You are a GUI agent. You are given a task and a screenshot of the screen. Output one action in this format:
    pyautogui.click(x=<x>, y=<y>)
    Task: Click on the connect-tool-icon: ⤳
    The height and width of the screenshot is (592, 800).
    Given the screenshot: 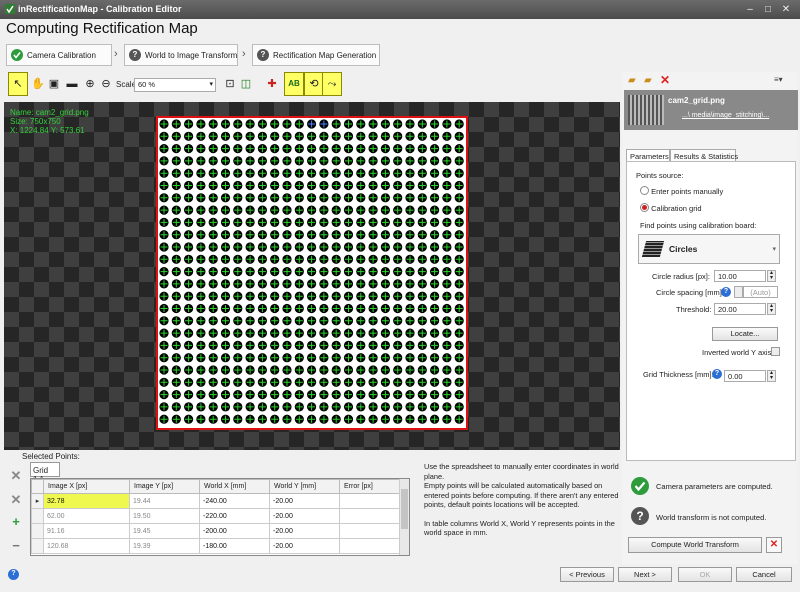 What is the action you would take?
    pyautogui.click(x=332, y=84)
    